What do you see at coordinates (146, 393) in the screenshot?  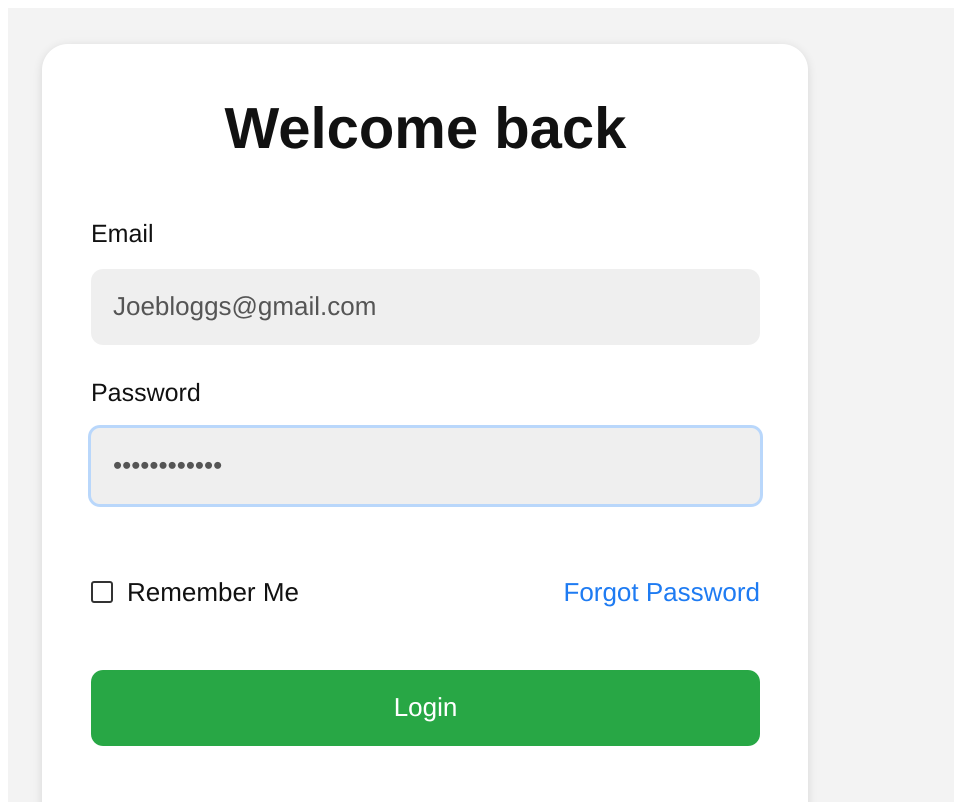 I see `field-label: Password` at bounding box center [146, 393].